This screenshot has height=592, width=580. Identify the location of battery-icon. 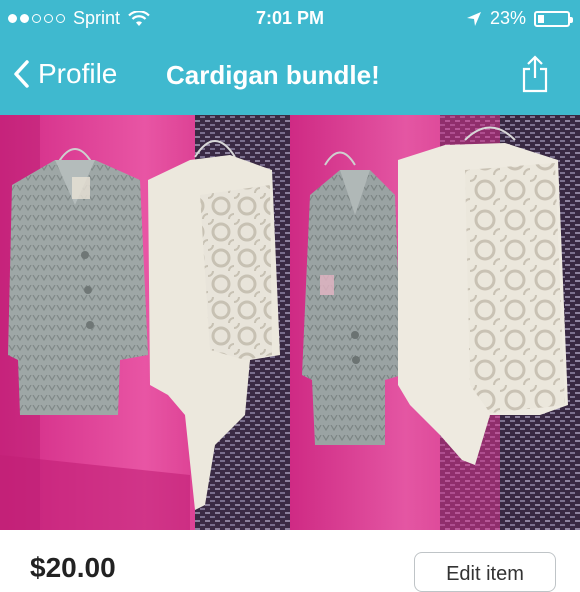
(553, 18).